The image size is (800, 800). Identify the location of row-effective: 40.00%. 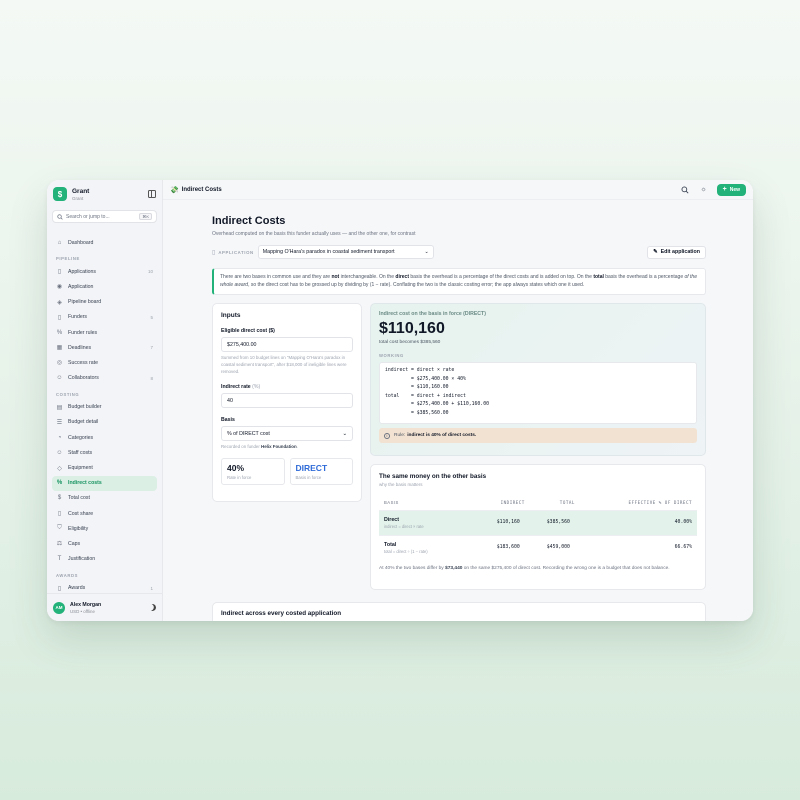
(635, 522).